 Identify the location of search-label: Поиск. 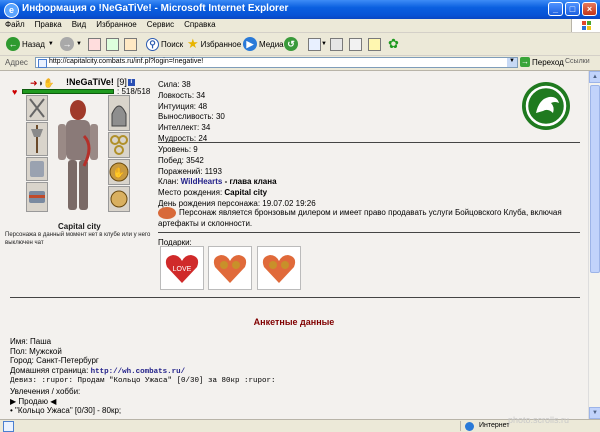
(172, 44).